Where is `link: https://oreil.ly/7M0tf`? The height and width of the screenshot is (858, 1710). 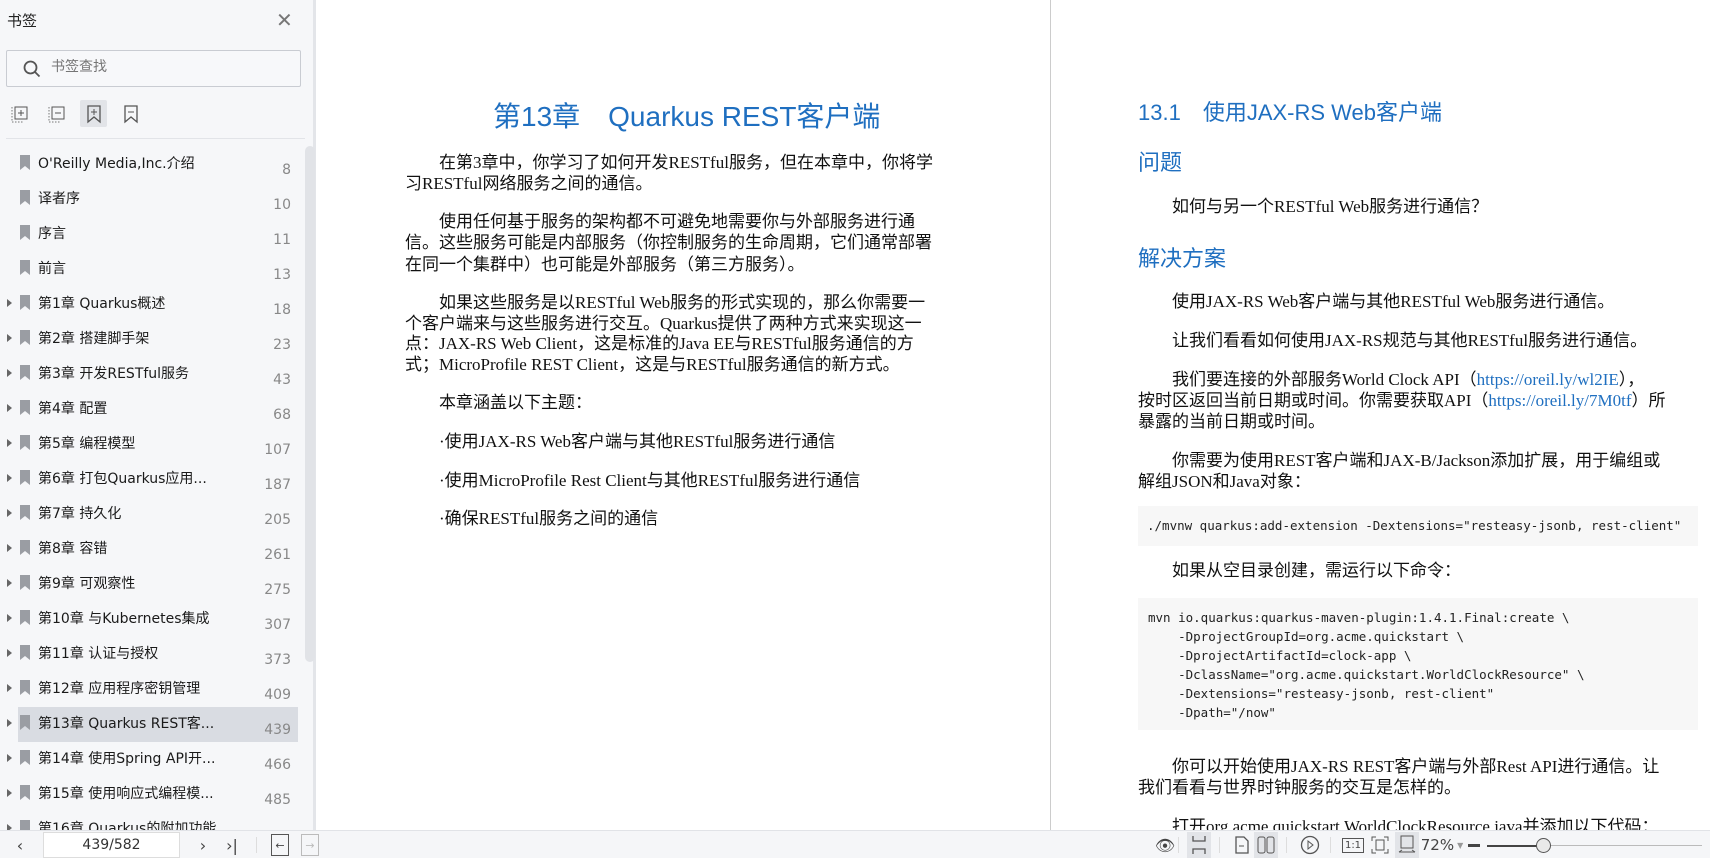 link: https://oreil.ly/7M0tf is located at coordinates (1559, 400).